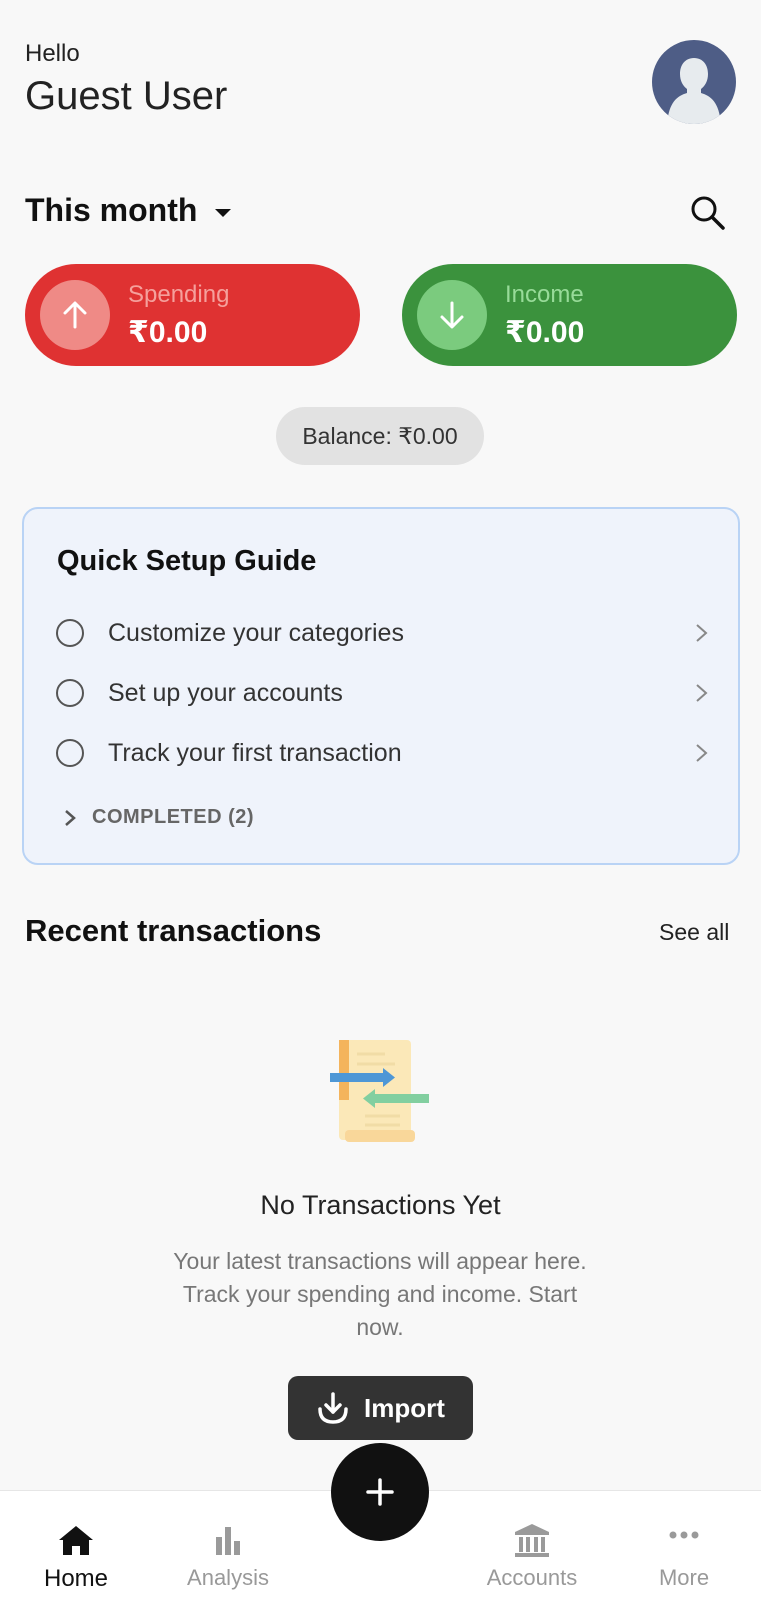  Describe the element at coordinates (228, 1577) in the screenshot. I see `nav-label-analysis: Analysis` at that location.